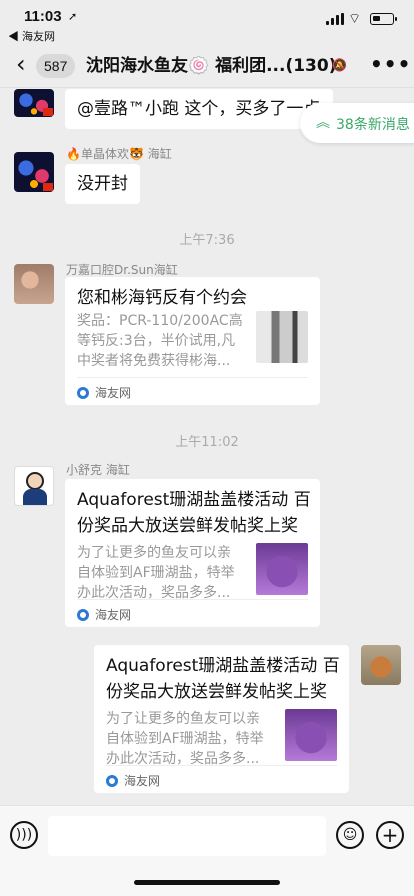  What do you see at coordinates (122, 270) in the screenshot?
I see `sender-name: 万嘉口腔Dr.Sun海缸` at bounding box center [122, 270].